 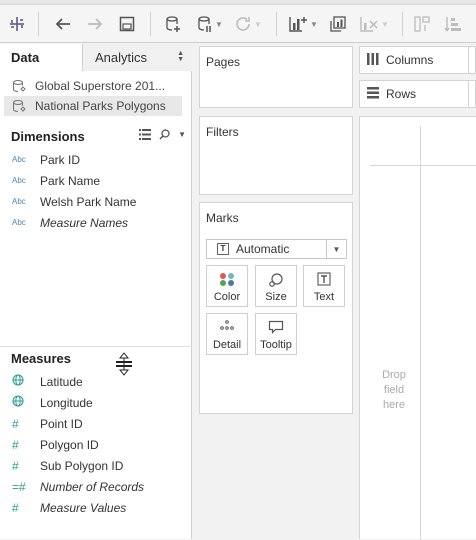 I want to click on tab-scroll-icon: ▲ ▼, so click(x=180, y=56).